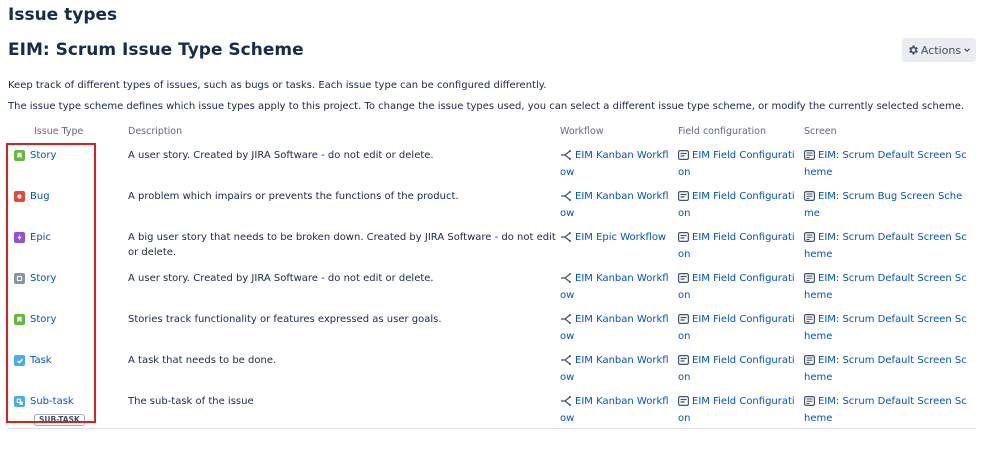 The height and width of the screenshot is (451, 998). I want to click on gear-icon, so click(913, 50).